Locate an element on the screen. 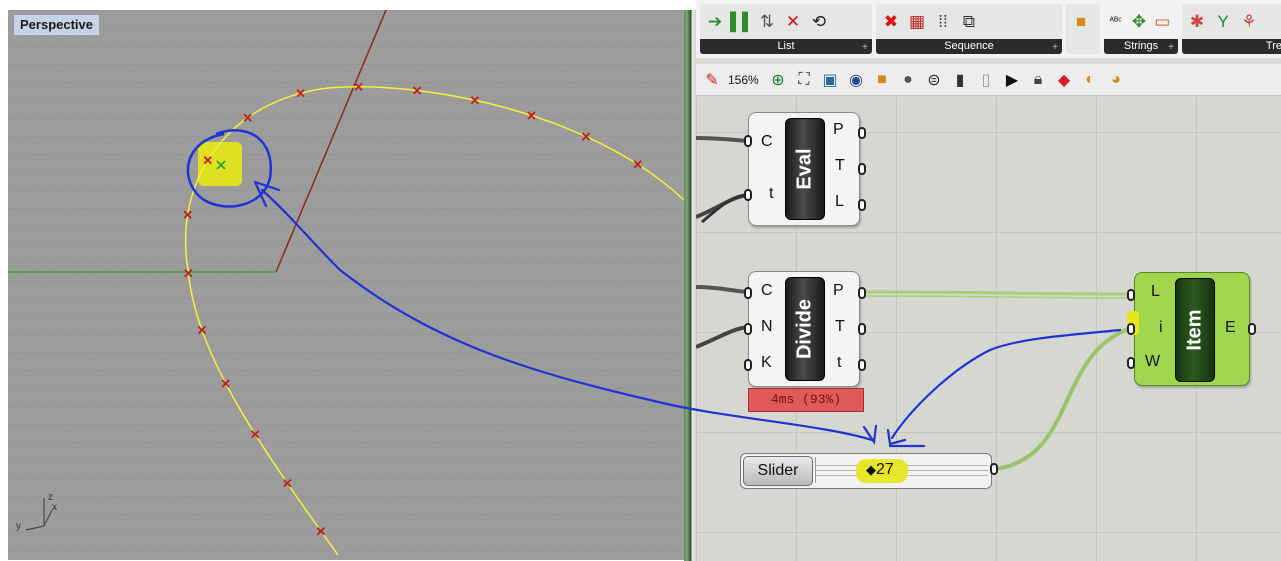  ribbon-group-list: ➔ ▌▌ ⇅ ✕ ⟲ List + is located at coordinates (786, 29).